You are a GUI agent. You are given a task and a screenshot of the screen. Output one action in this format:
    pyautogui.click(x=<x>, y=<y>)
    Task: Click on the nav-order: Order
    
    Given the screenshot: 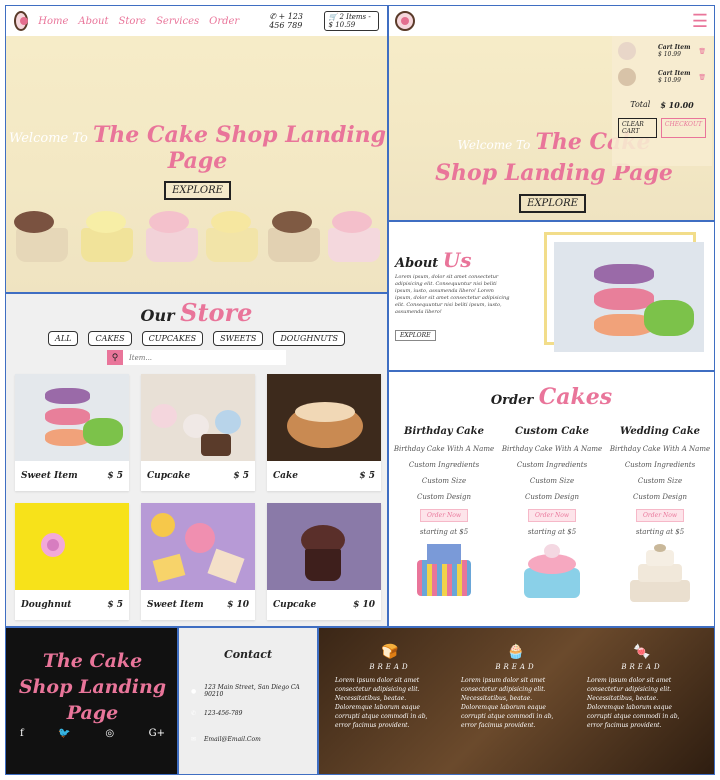 What is the action you would take?
    pyautogui.click(x=224, y=21)
    